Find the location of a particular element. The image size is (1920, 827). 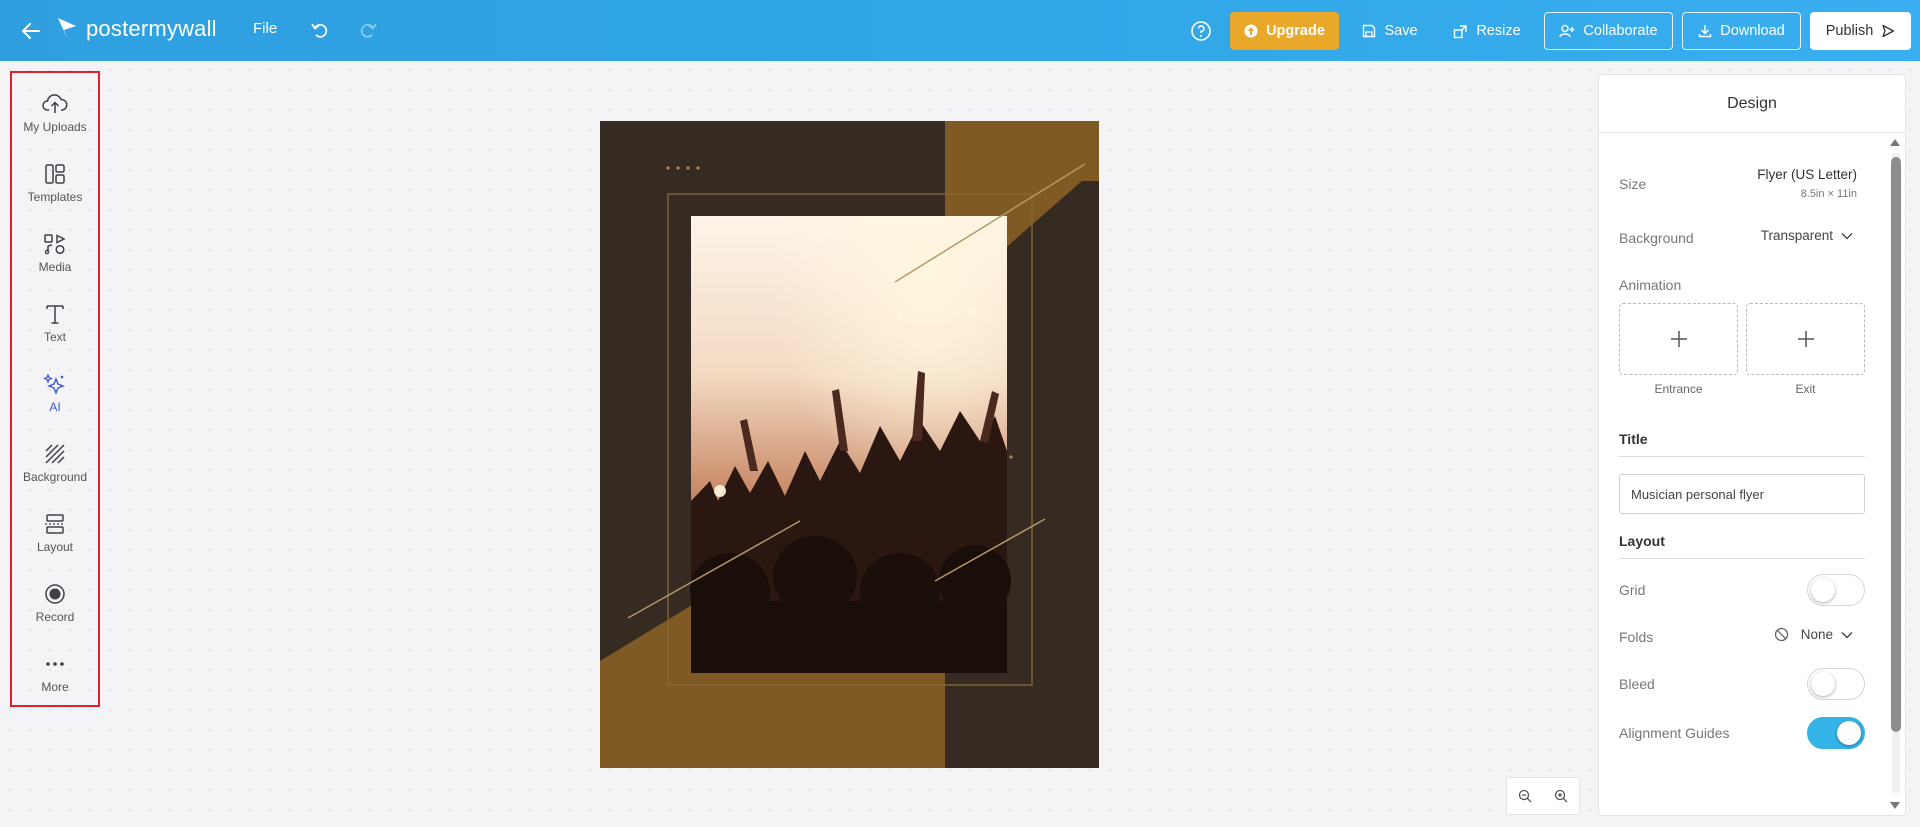

alignment-guides-row: Alignment Guides is located at coordinates (1742, 733).